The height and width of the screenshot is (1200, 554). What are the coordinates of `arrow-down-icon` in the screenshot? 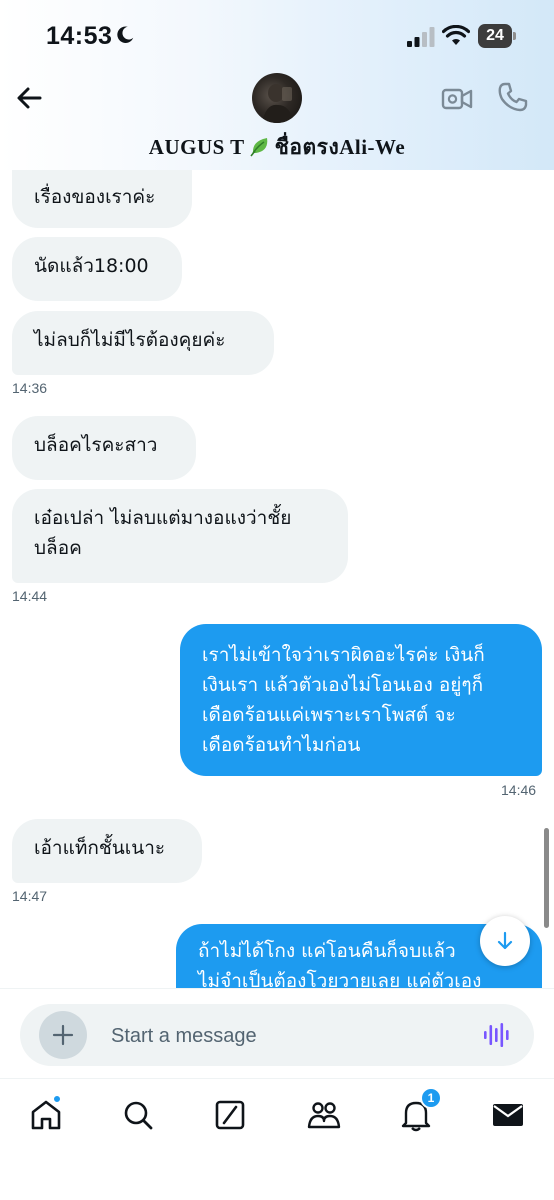 It's located at (505, 940).